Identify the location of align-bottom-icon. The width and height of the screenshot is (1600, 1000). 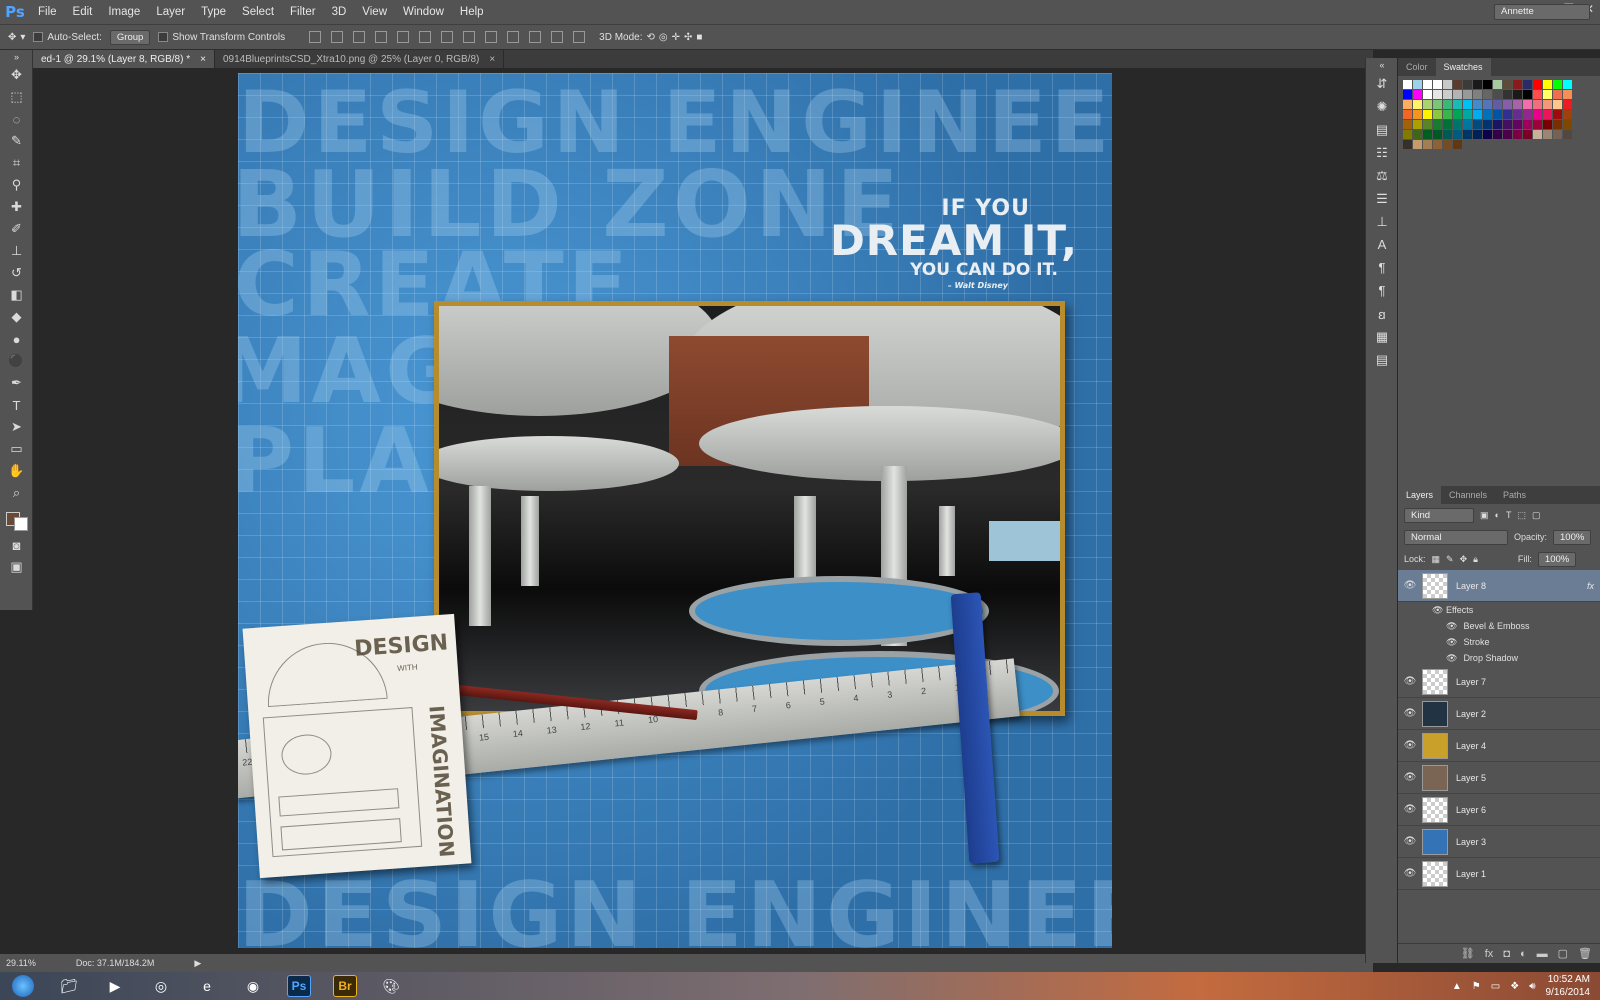
(359, 37).